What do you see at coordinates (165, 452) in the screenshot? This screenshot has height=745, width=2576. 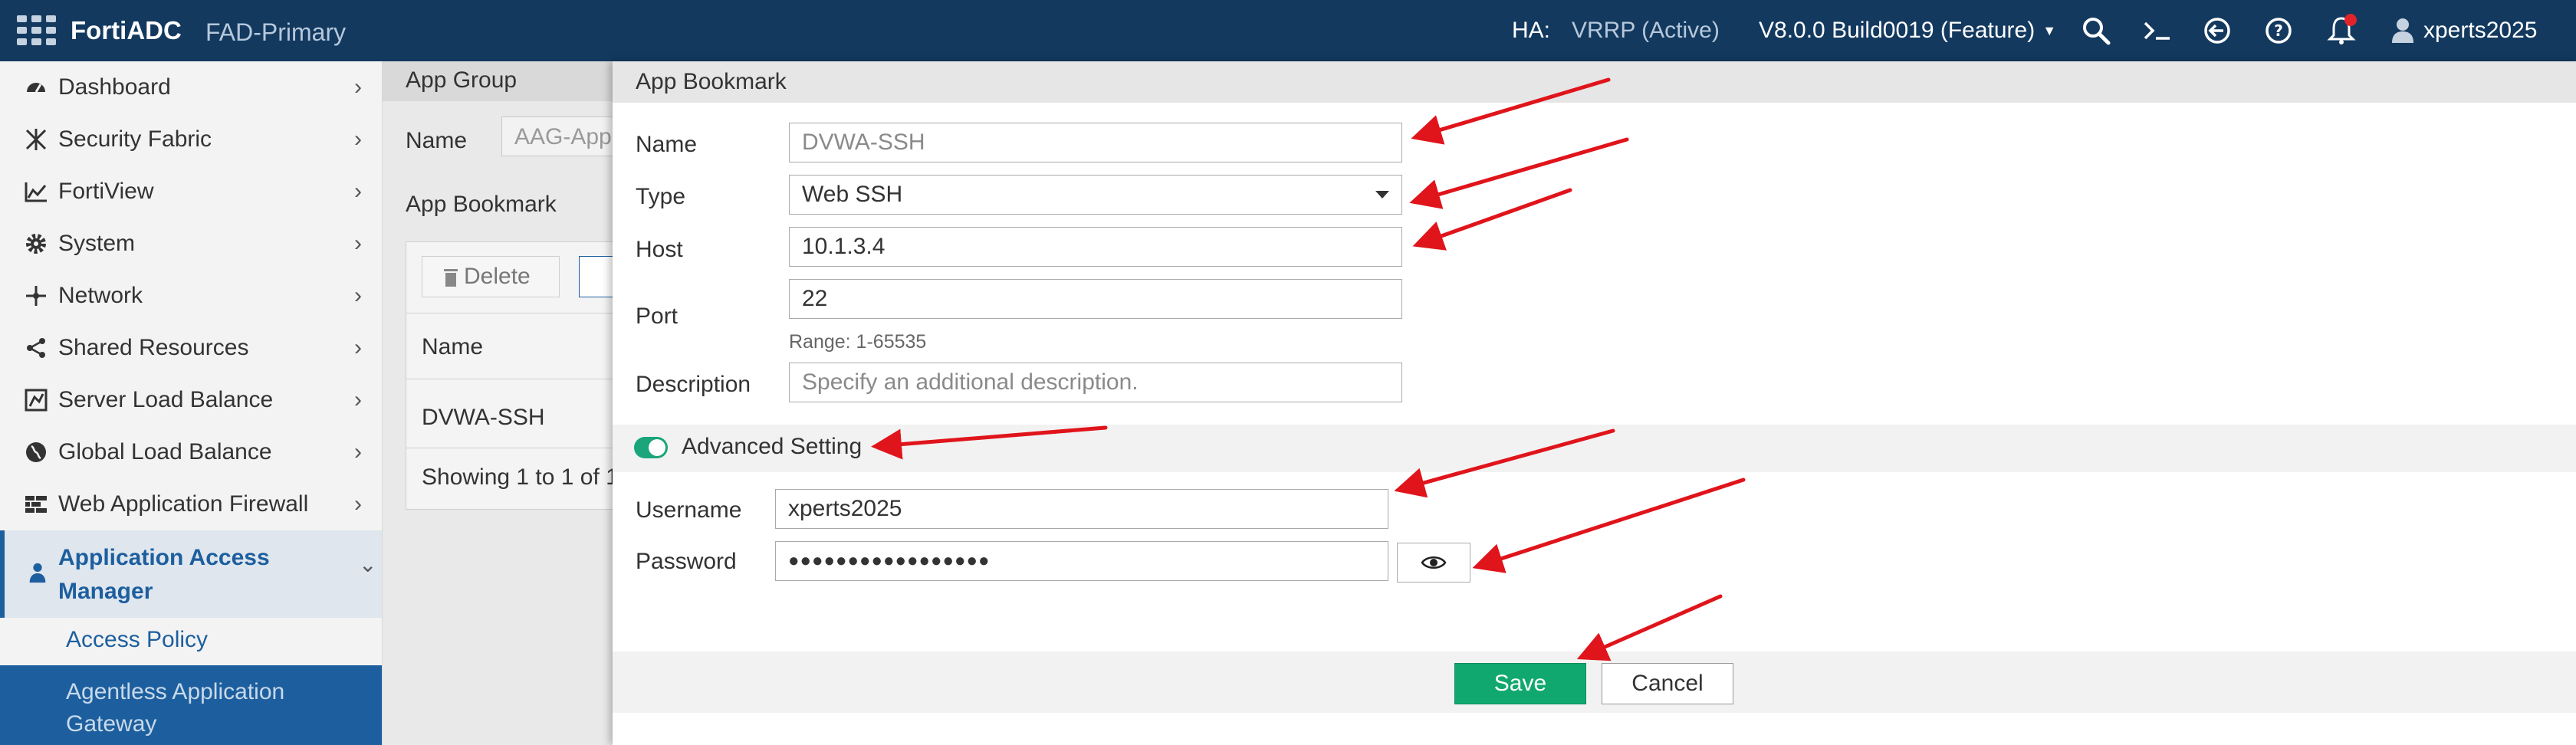 I see `sidebar-item-label: Global Load Balance` at bounding box center [165, 452].